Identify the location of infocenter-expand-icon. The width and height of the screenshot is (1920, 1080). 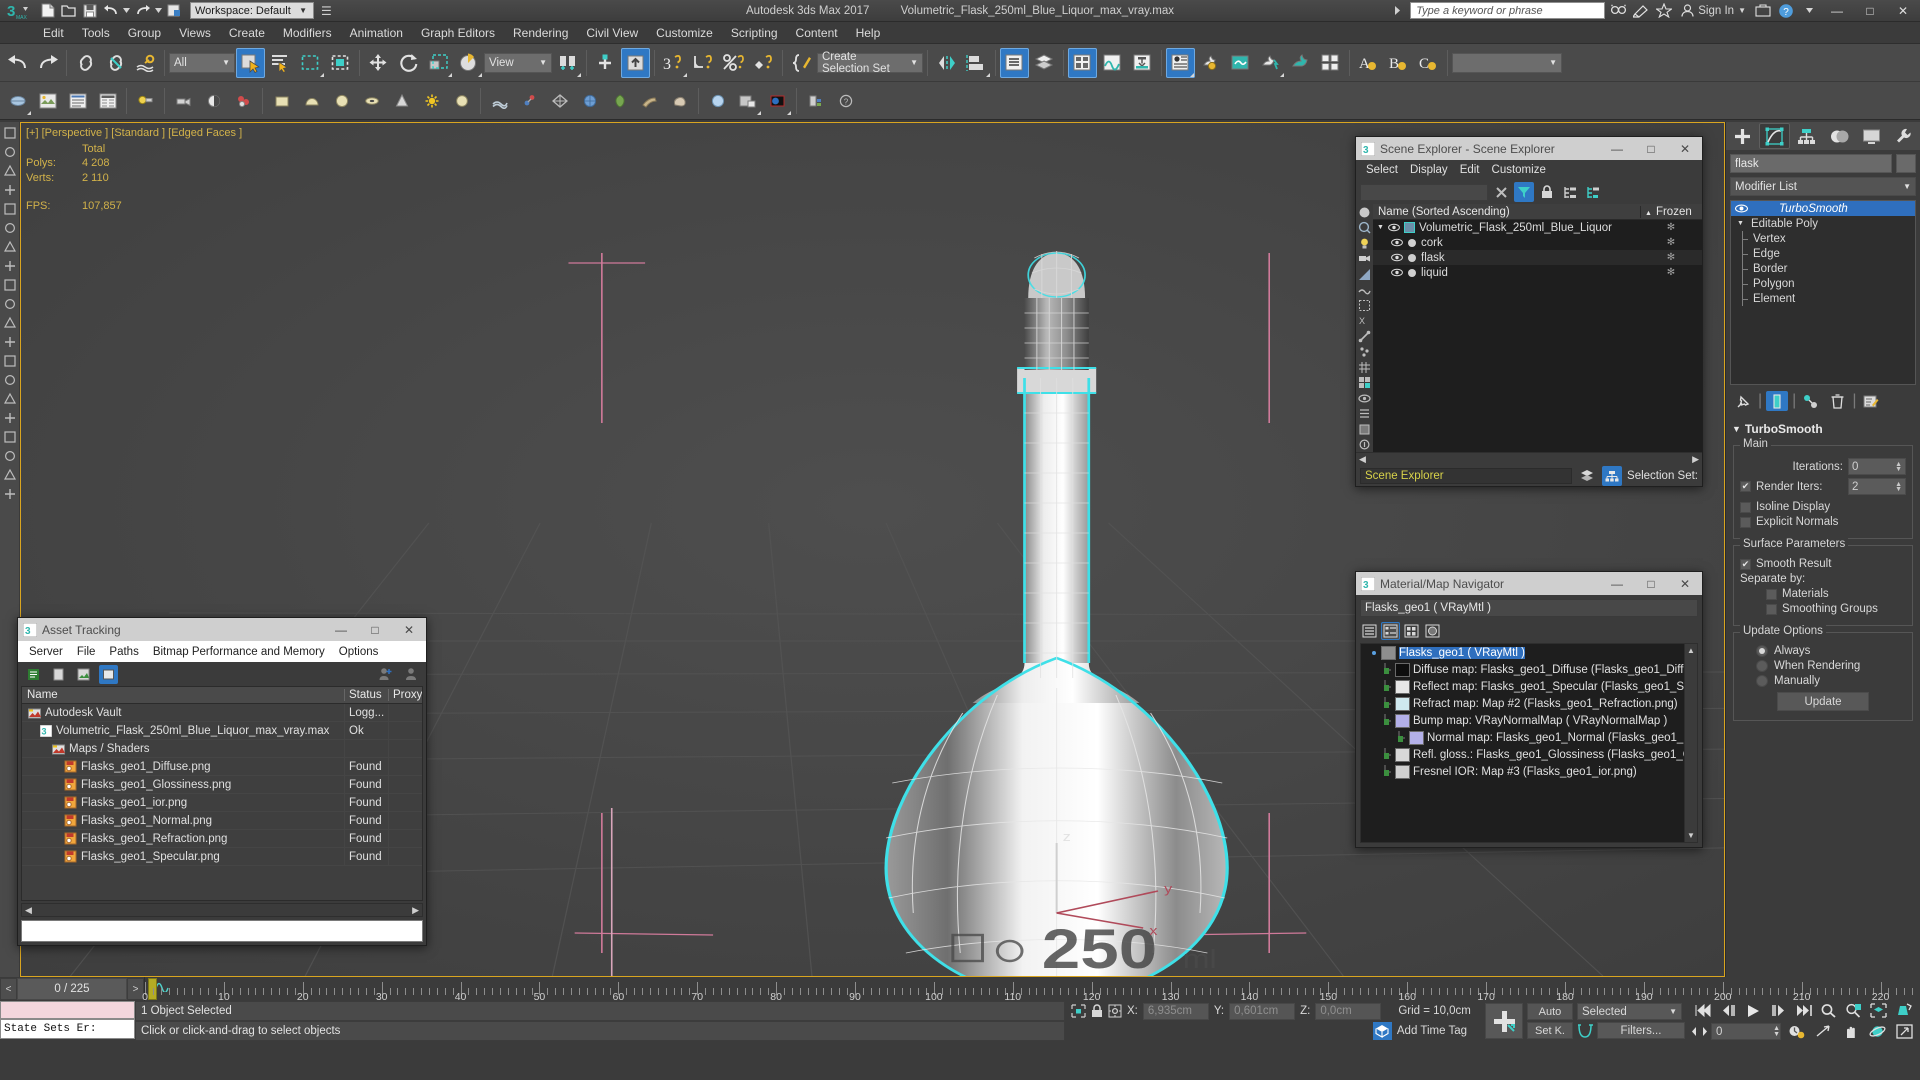
(1397, 11).